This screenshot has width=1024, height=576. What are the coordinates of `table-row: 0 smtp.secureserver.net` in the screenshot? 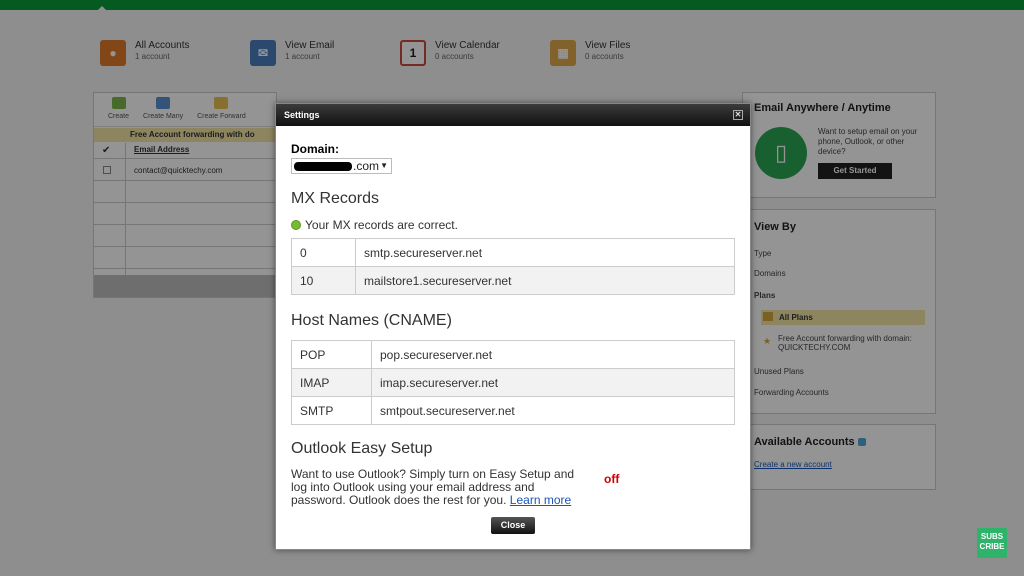 It's located at (513, 252).